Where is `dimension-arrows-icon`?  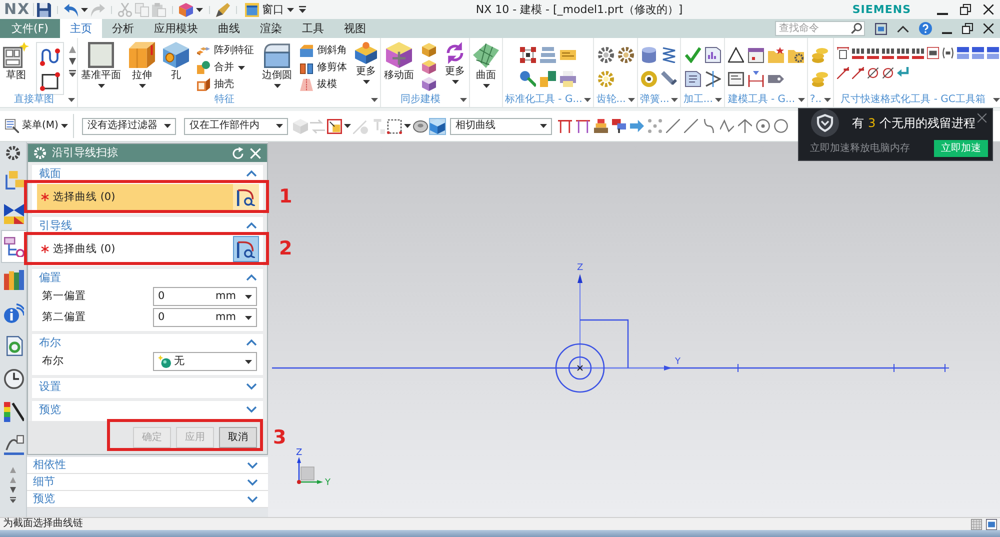
dimension-arrows-icon is located at coordinates (756, 79).